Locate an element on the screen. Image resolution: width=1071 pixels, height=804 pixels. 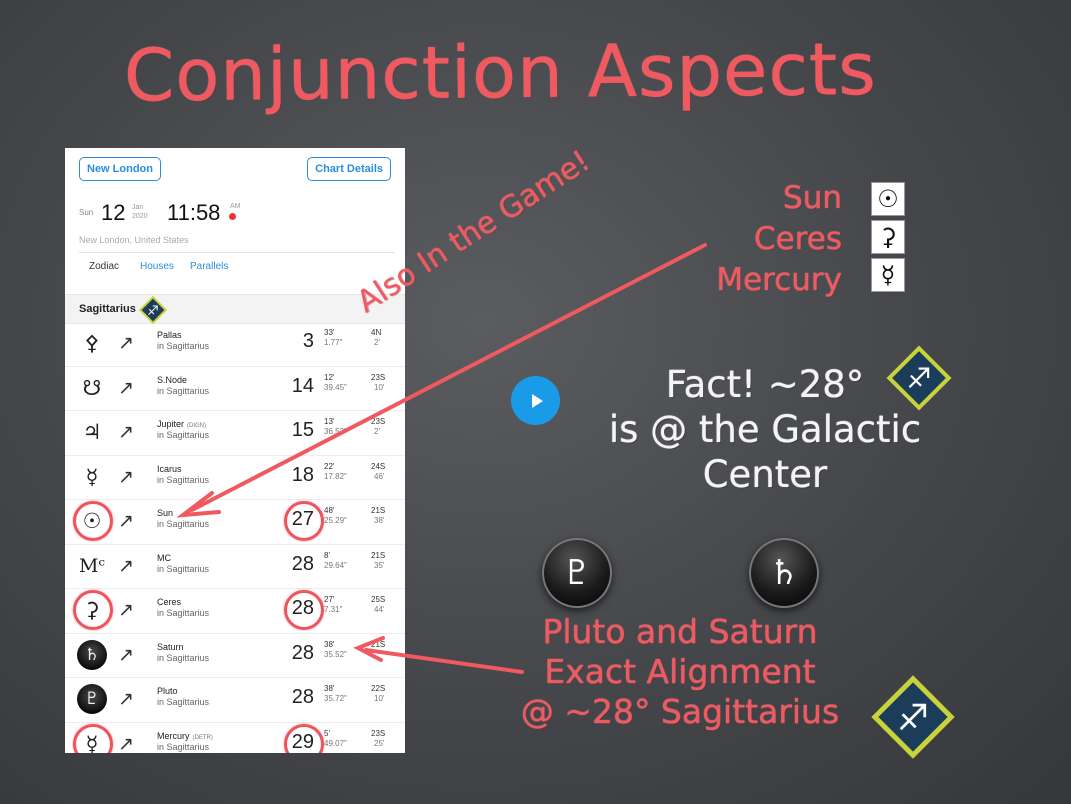
planet-name: S.Node is located at coordinates (172, 380).